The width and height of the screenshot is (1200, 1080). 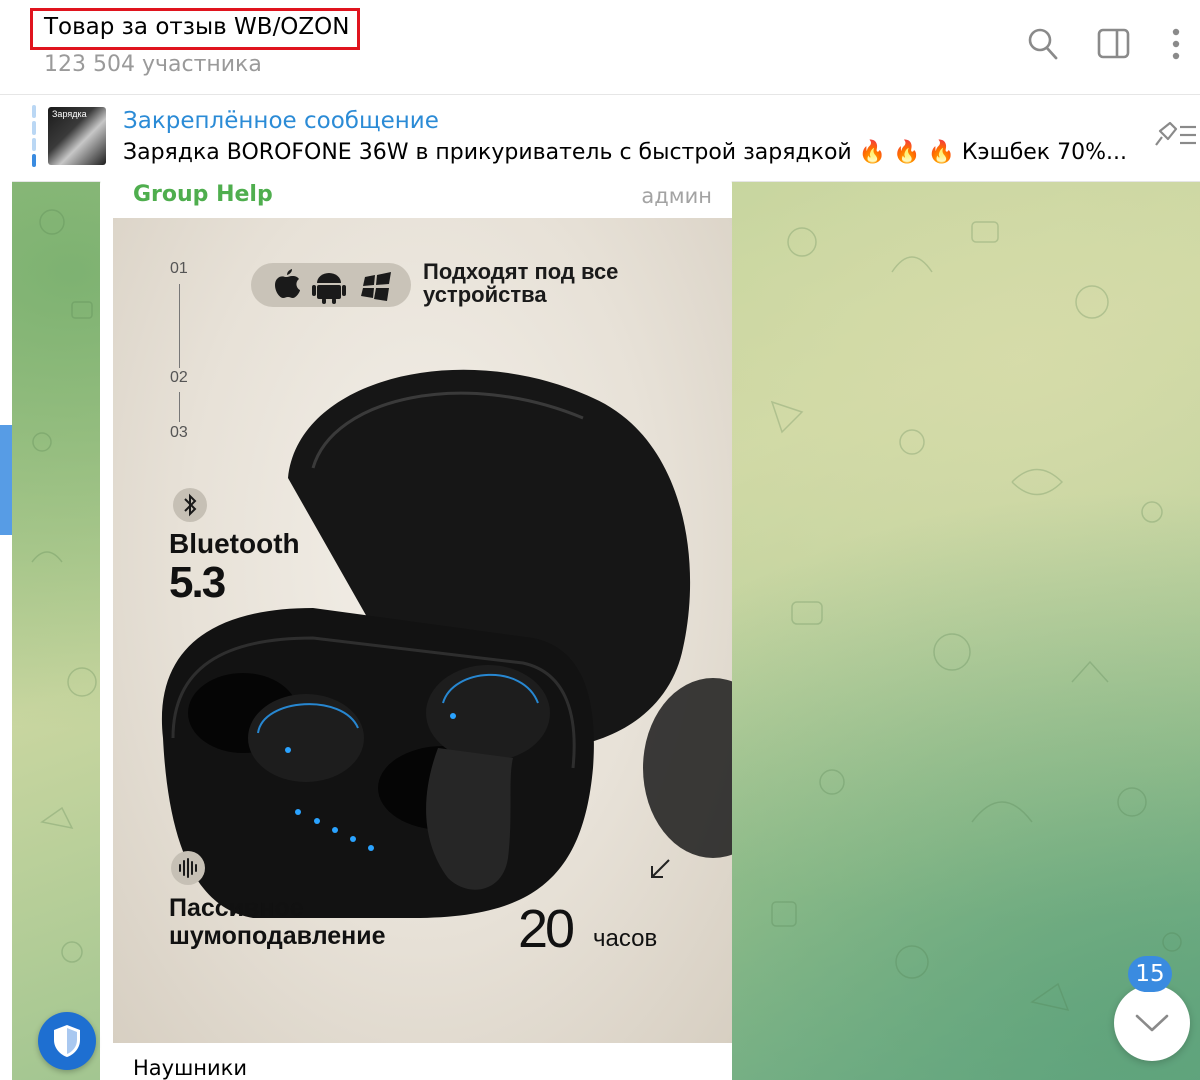 What do you see at coordinates (660, 871) in the screenshot?
I see `arrow-down-left-icon` at bounding box center [660, 871].